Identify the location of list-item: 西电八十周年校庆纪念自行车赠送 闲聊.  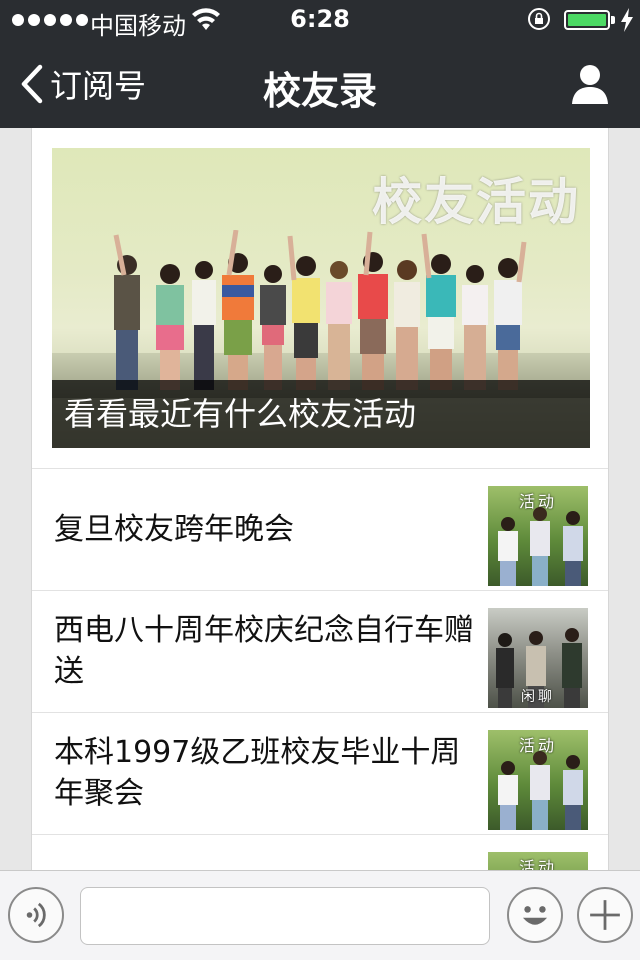
(320, 651).